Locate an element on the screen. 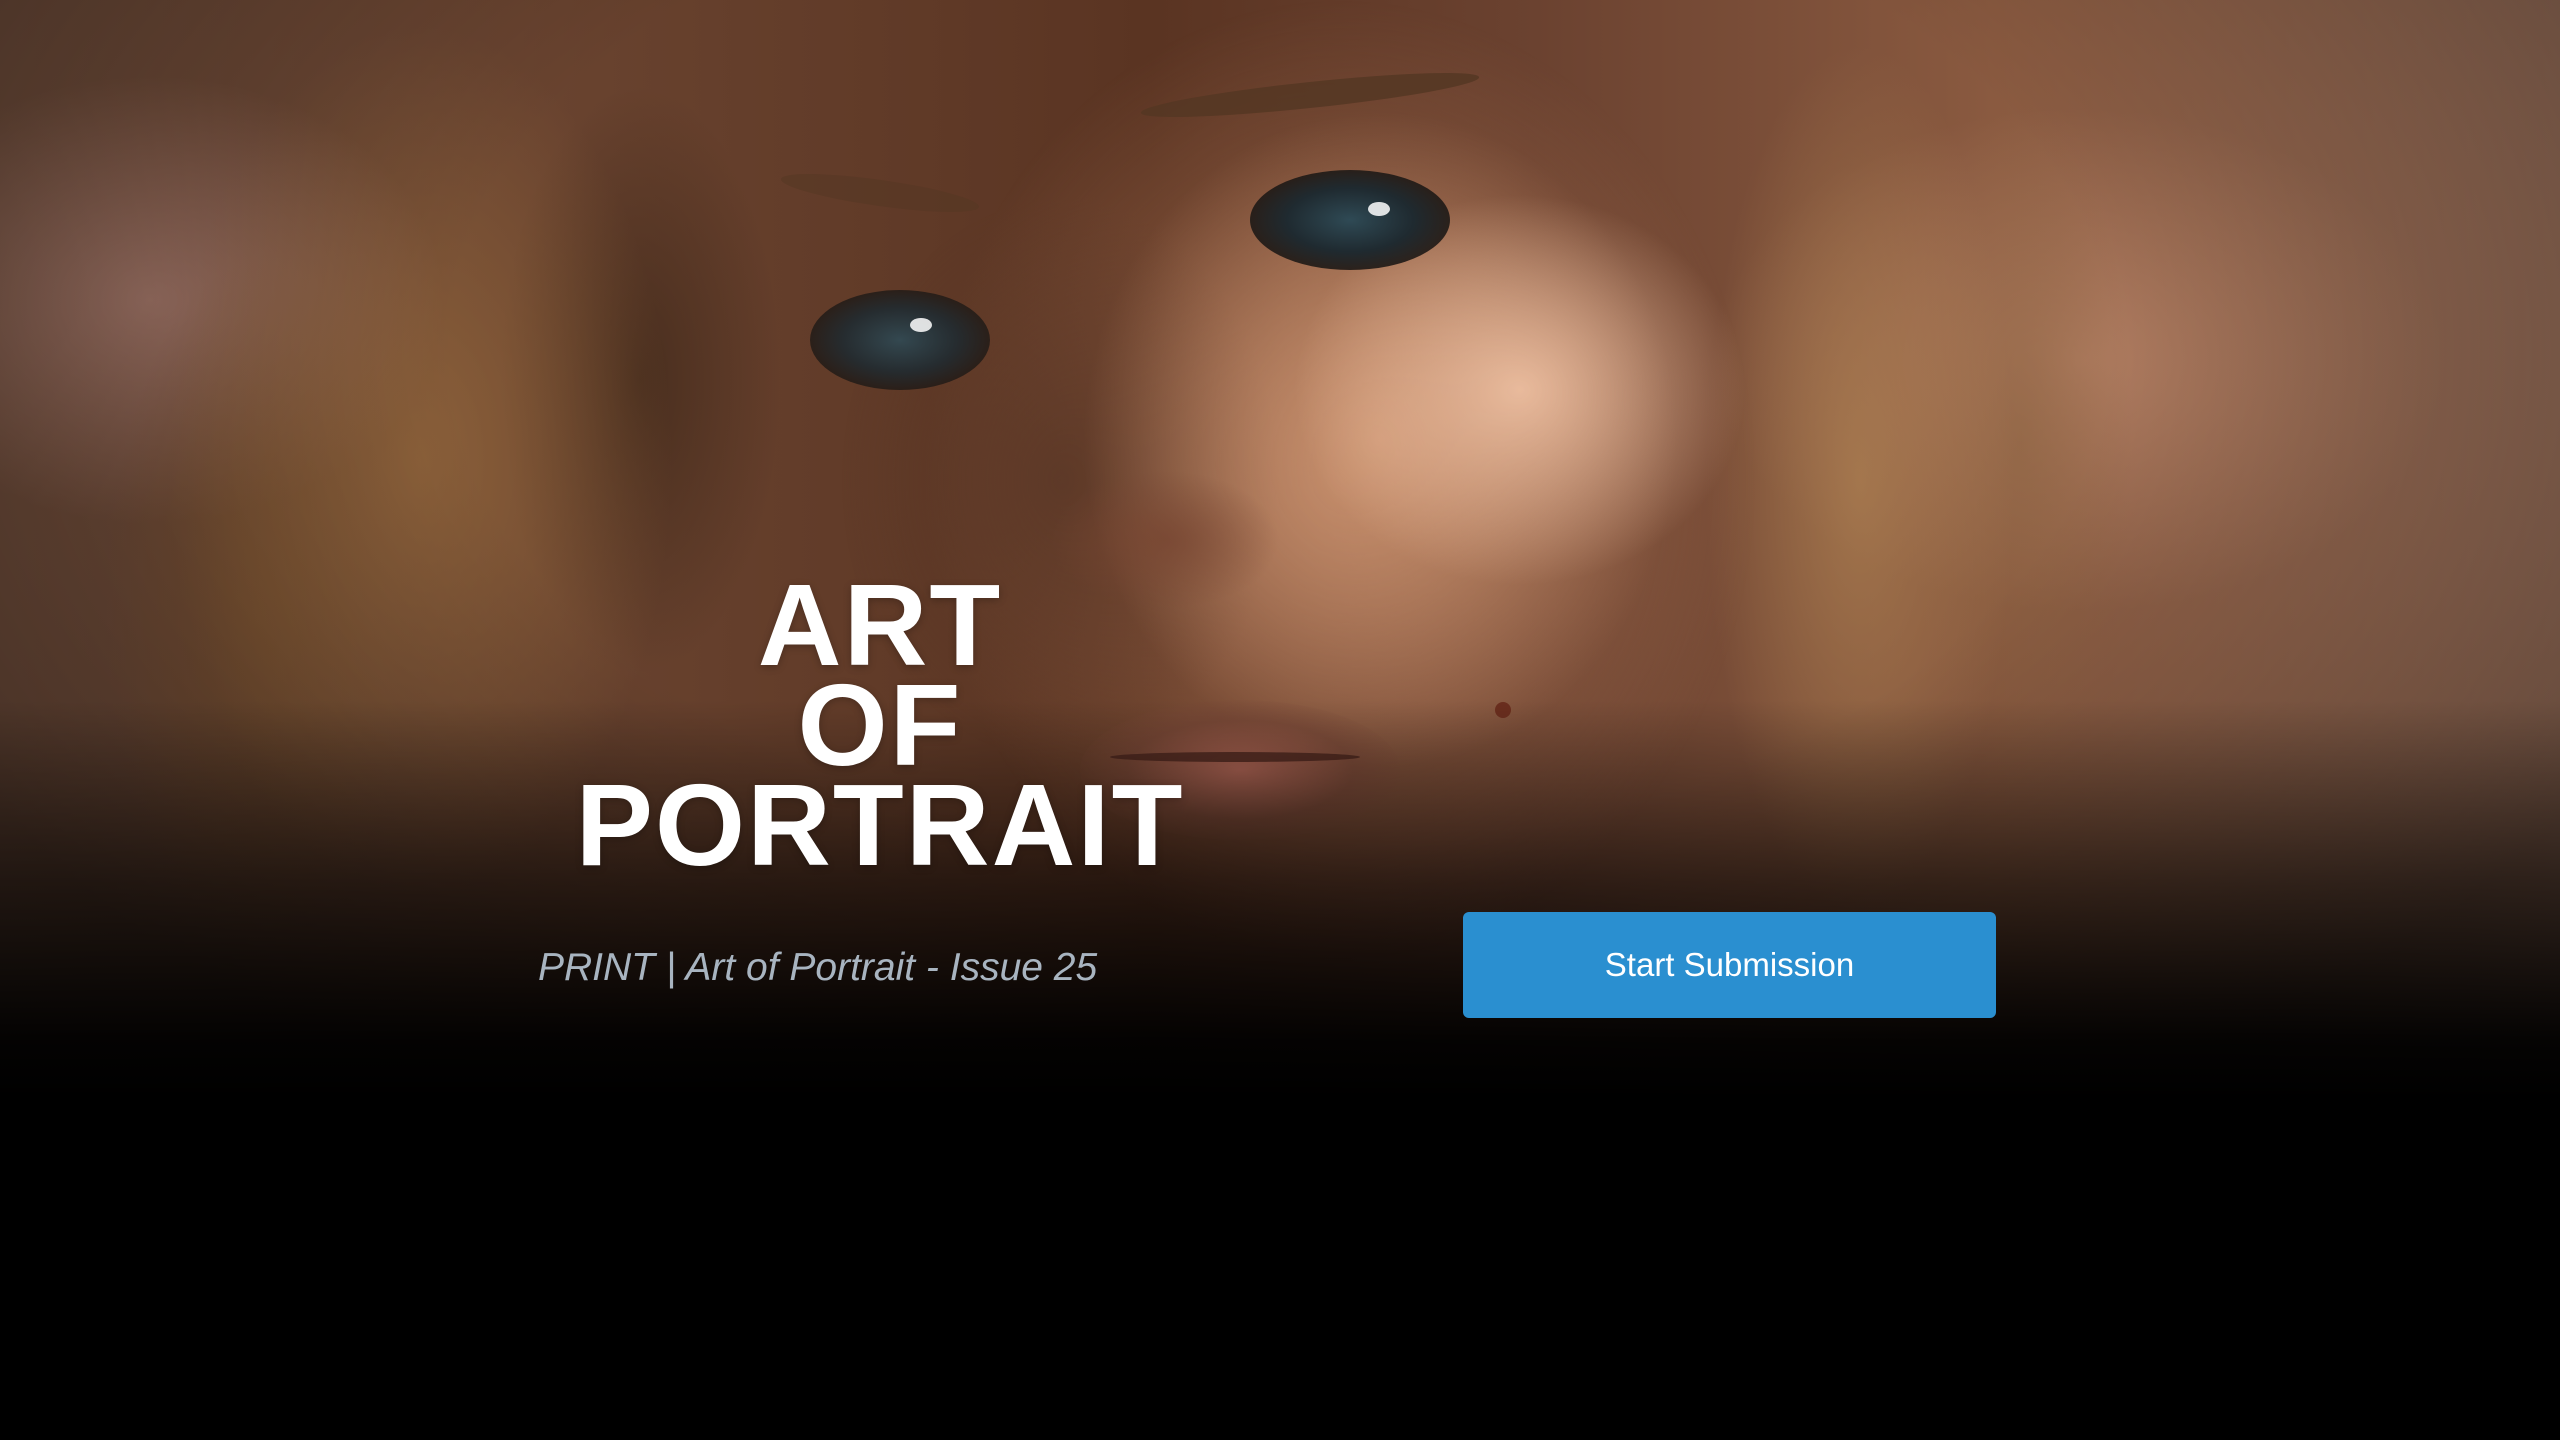  title-line-portrait: PORTRAIT is located at coordinates (880, 825).